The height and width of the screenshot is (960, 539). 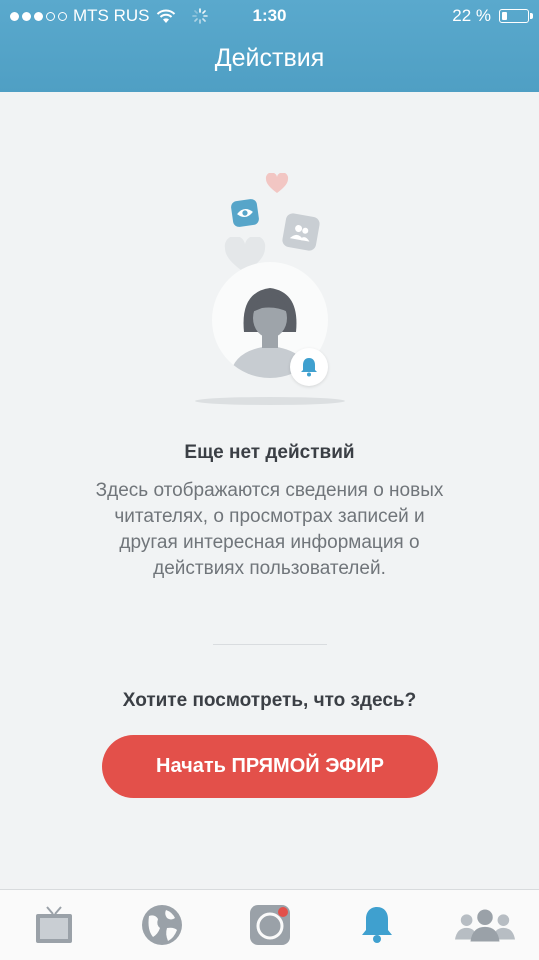 I want to click on bell-badge, so click(x=309, y=367).